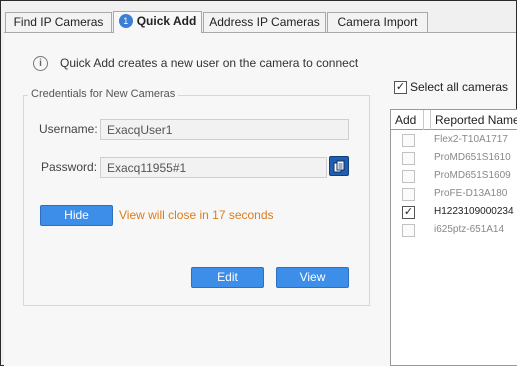 The width and height of the screenshot is (517, 366). I want to click on row-checkbox-cell: ✓, so click(408, 212).